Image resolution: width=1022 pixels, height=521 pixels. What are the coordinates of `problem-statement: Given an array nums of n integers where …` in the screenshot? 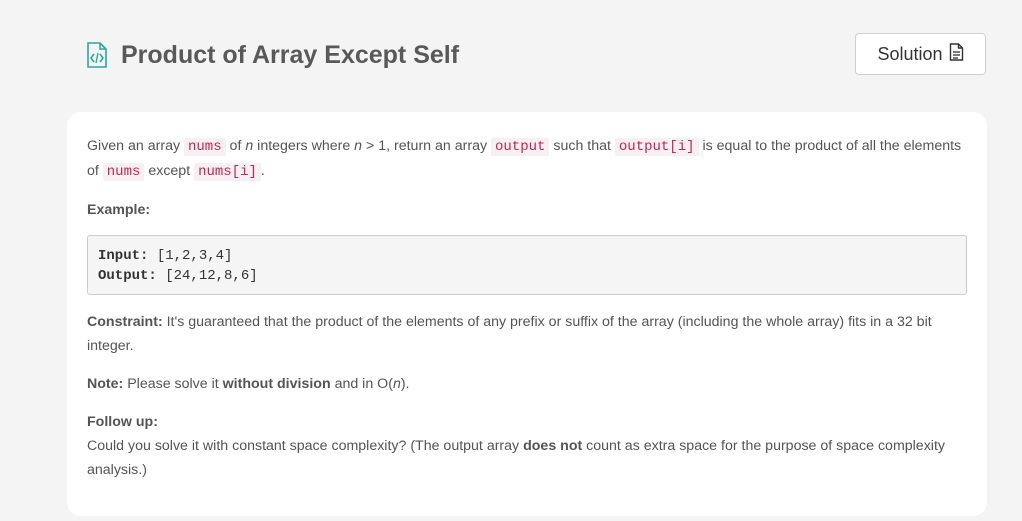 It's located at (524, 159).